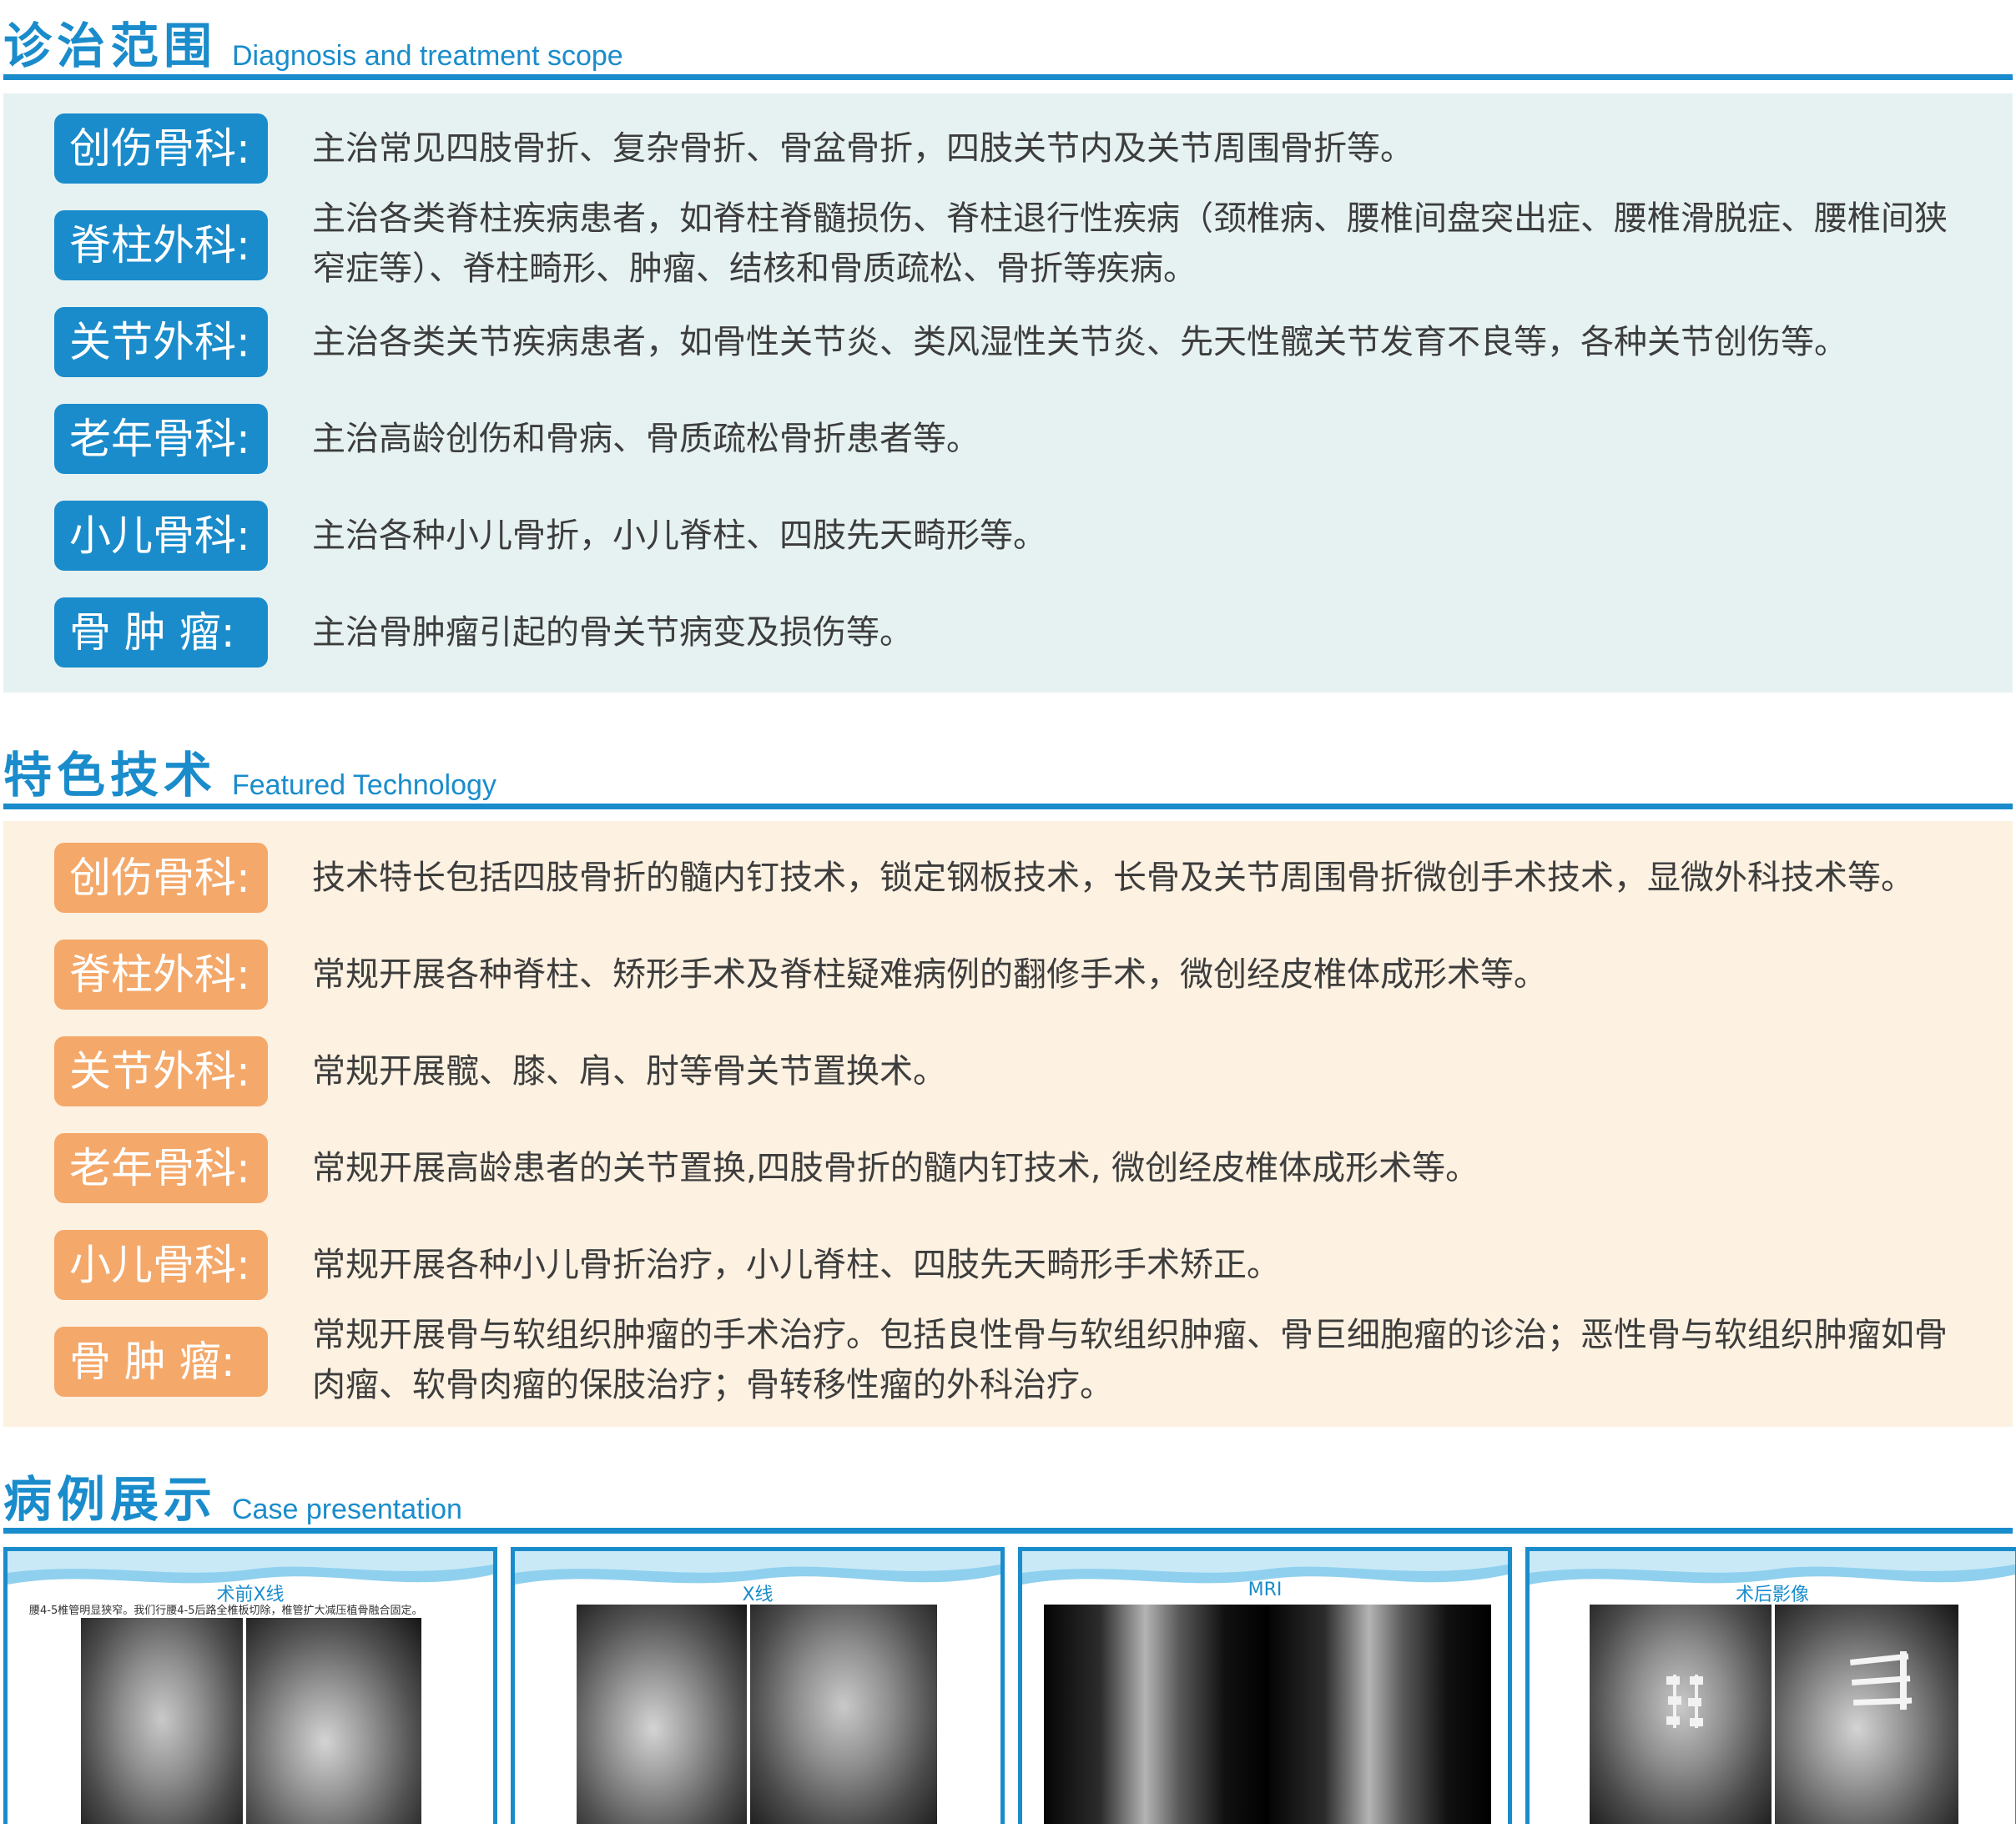 The height and width of the screenshot is (1824, 2016). Describe the element at coordinates (1867, 1715) in the screenshot. I see `postop-image-lateral` at that location.